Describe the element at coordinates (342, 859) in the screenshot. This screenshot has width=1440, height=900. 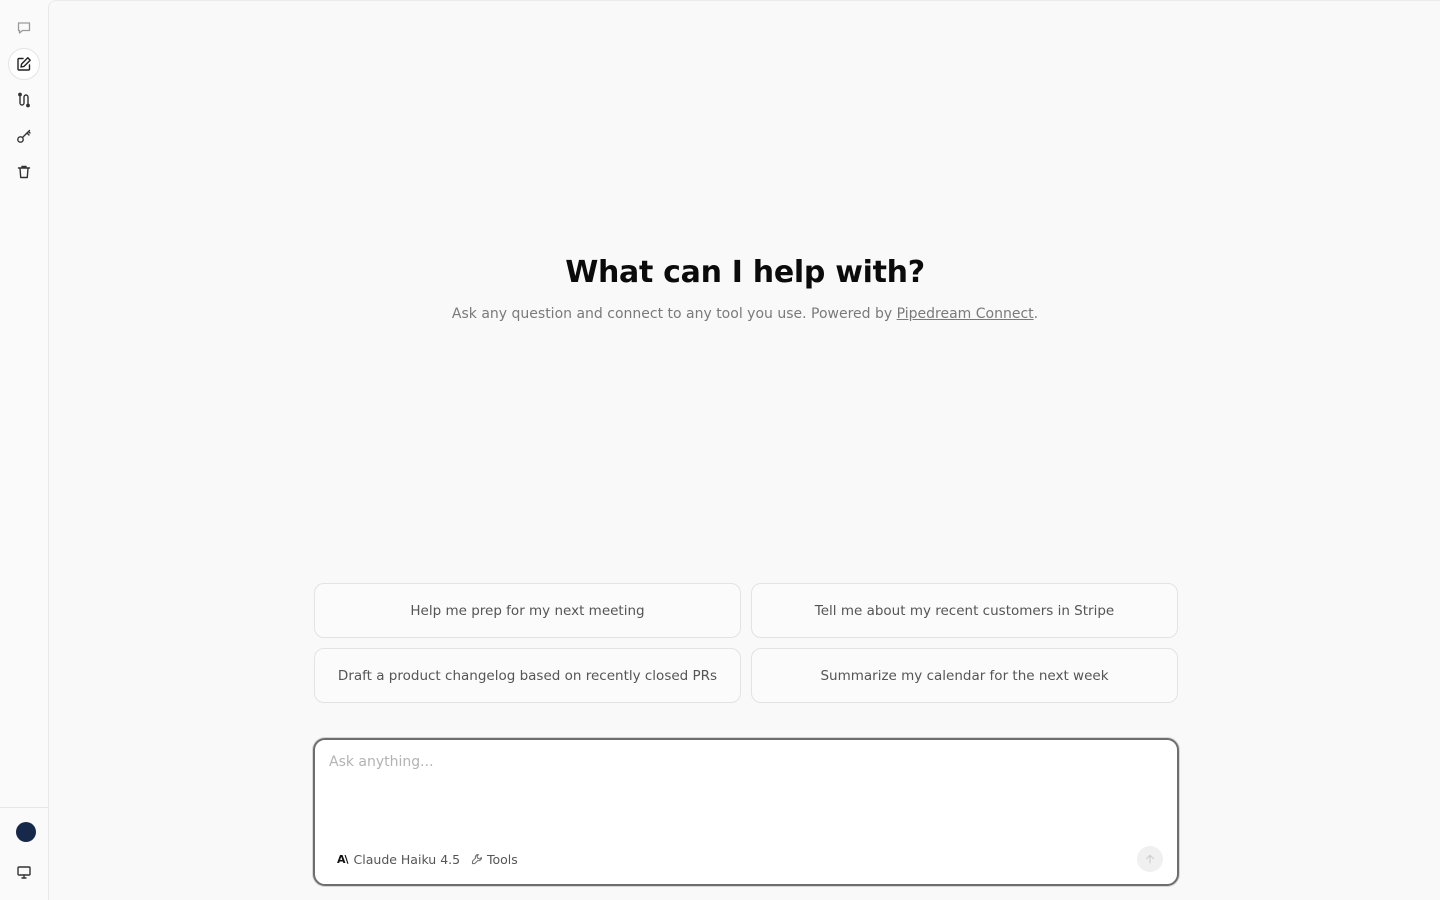
I see `anthropic-logo-icon: A\` at that location.